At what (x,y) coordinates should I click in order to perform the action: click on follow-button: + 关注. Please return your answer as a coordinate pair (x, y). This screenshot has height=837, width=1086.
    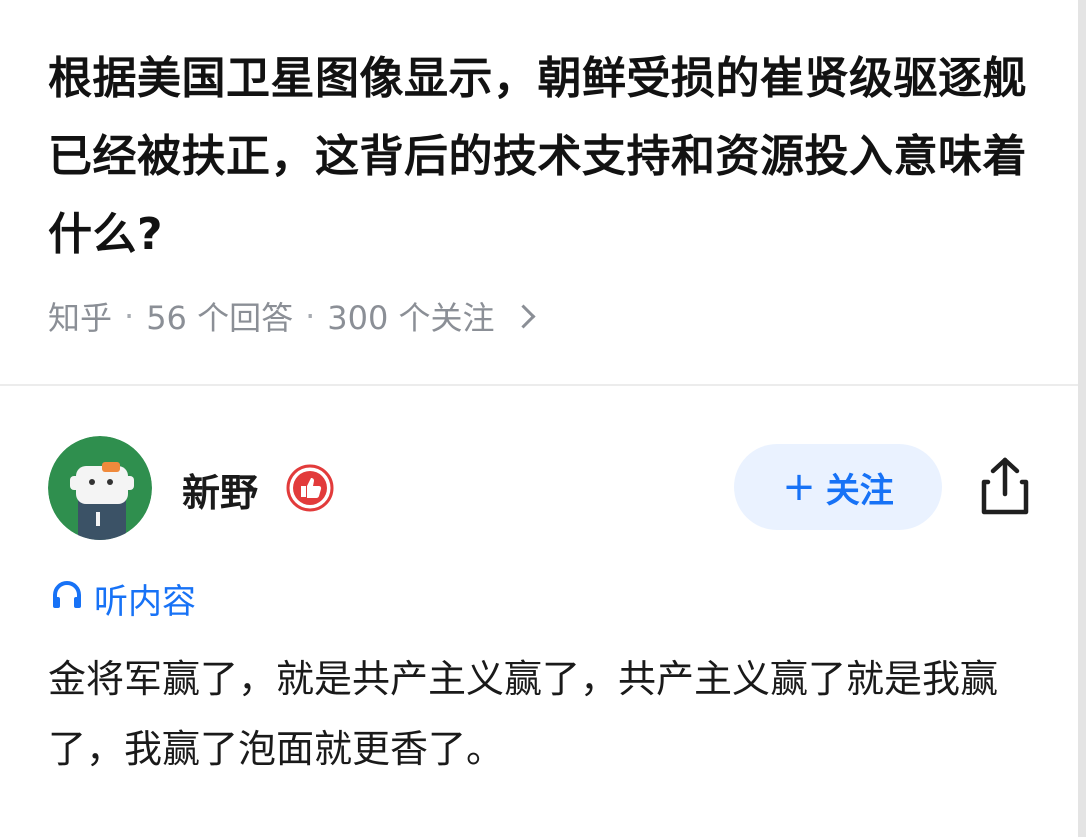
    Looking at the image, I should click on (838, 487).